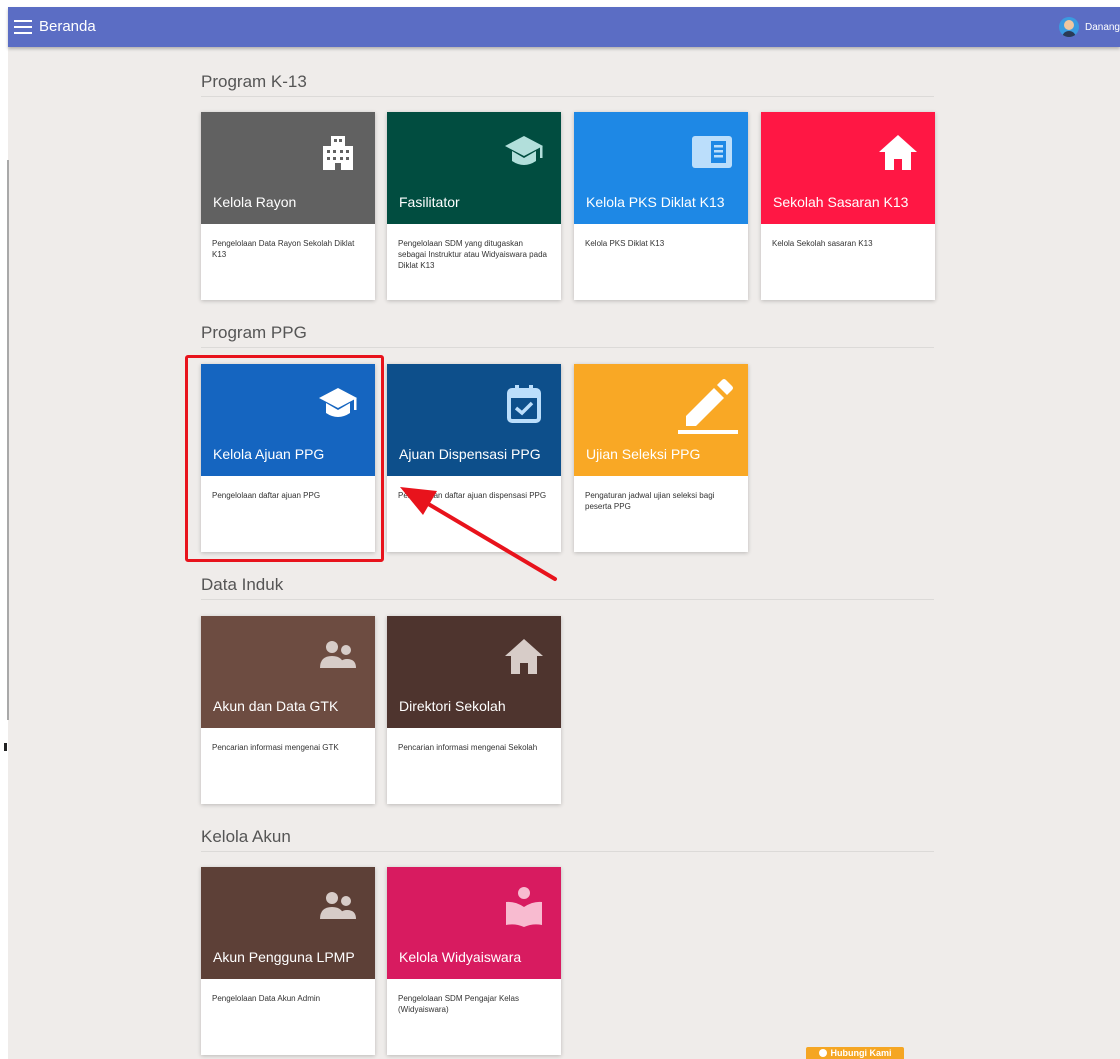  What do you see at coordinates (661, 168) in the screenshot?
I see `card-header: Kelola PKS Diklat K13` at bounding box center [661, 168].